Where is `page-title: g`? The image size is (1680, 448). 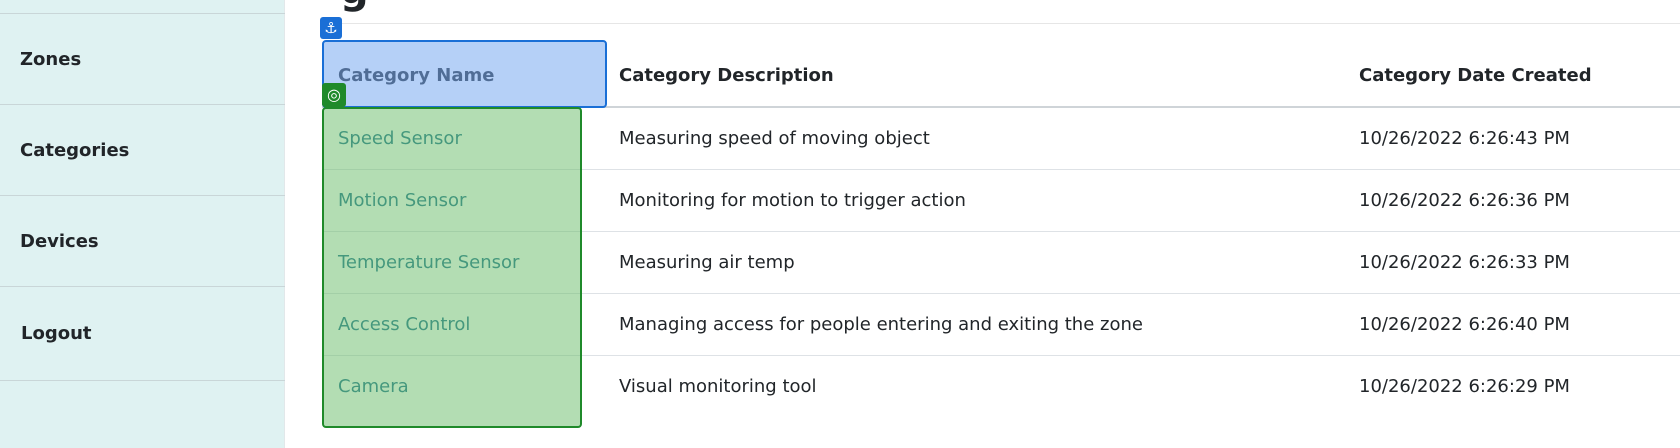 page-title: g is located at coordinates (354, 5).